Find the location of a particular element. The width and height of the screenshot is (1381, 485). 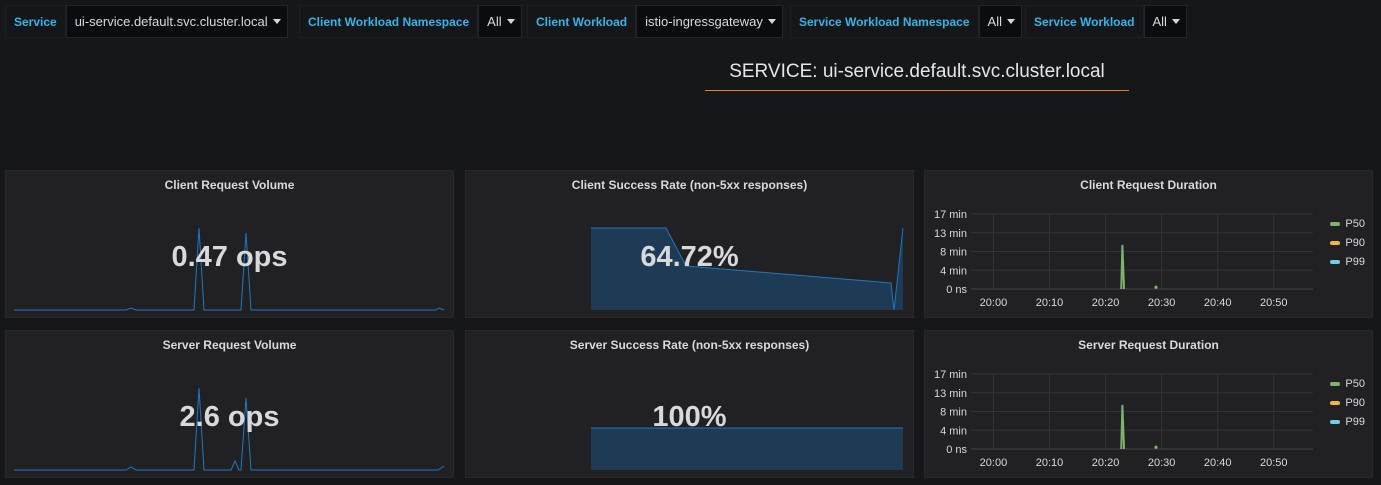

variable-label: Client Workload is located at coordinates (582, 21).